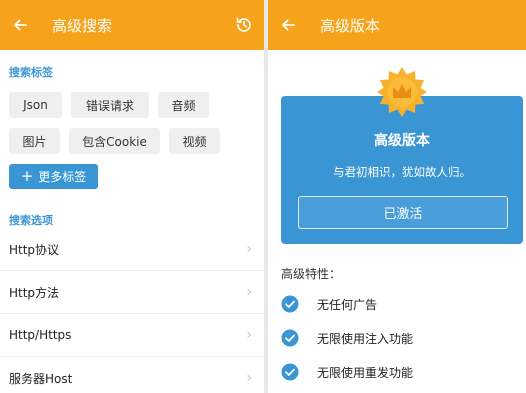 This screenshot has height=393, width=526. Describe the element at coordinates (397, 25) in the screenshot. I see `app-bar: 高级版本` at that location.